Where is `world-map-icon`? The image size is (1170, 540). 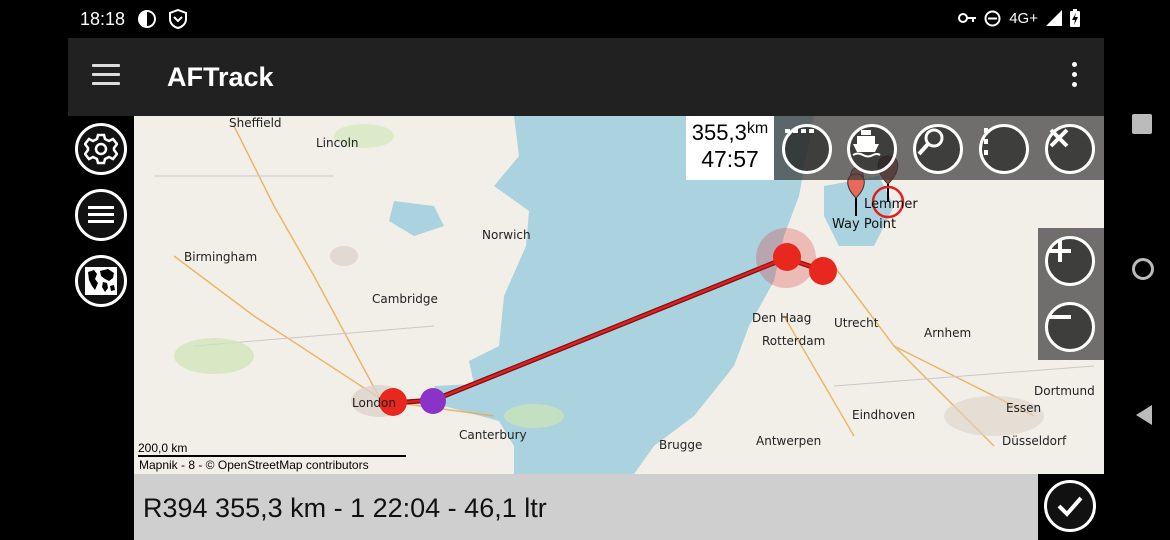 world-map-icon is located at coordinates (101, 281).